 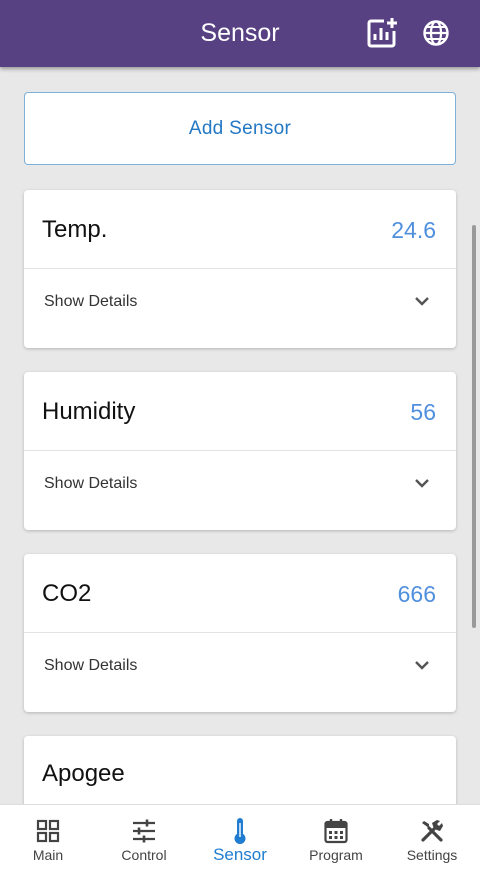 What do you see at coordinates (336, 855) in the screenshot?
I see `nav-label: Program` at bounding box center [336, 855].